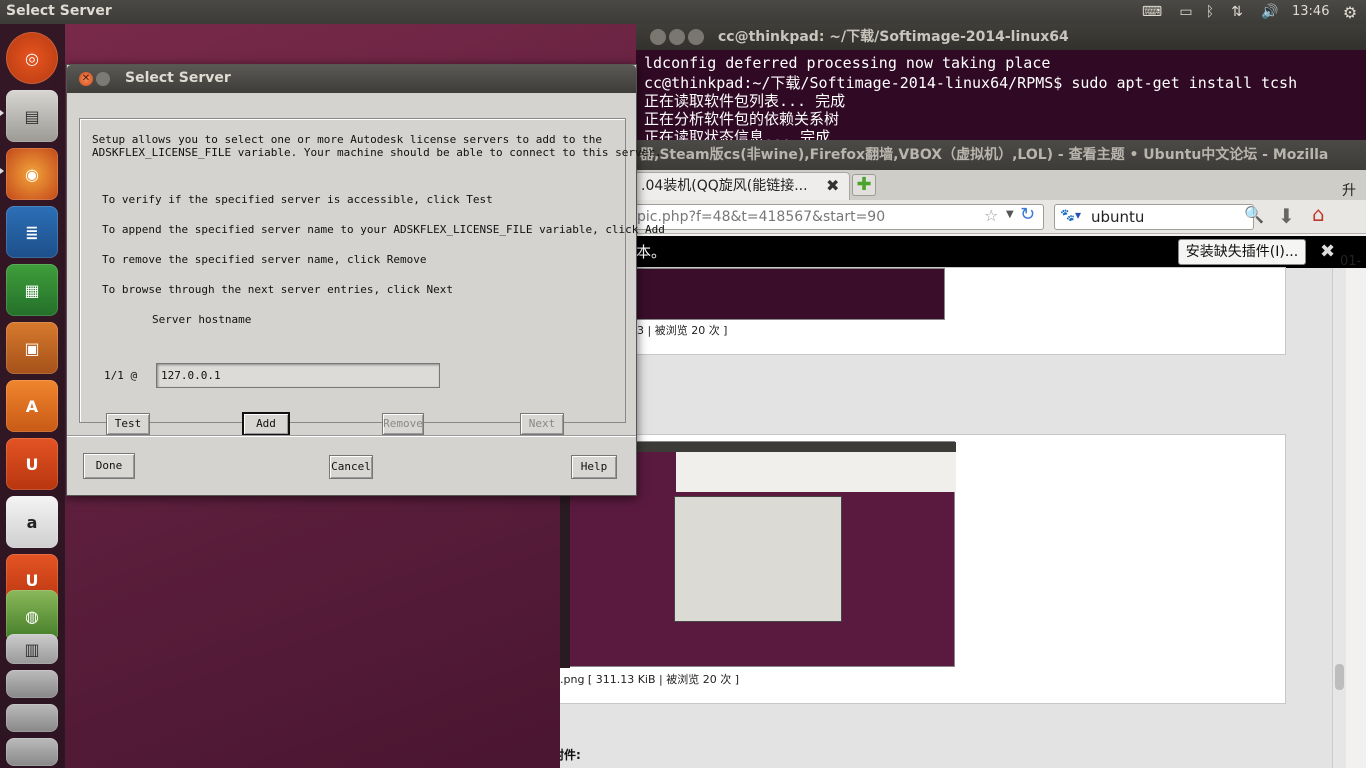  What do you see at coordinates (696, 37) in the screenshot?
I see `maximize-icon` at bounding box center [696, 37].